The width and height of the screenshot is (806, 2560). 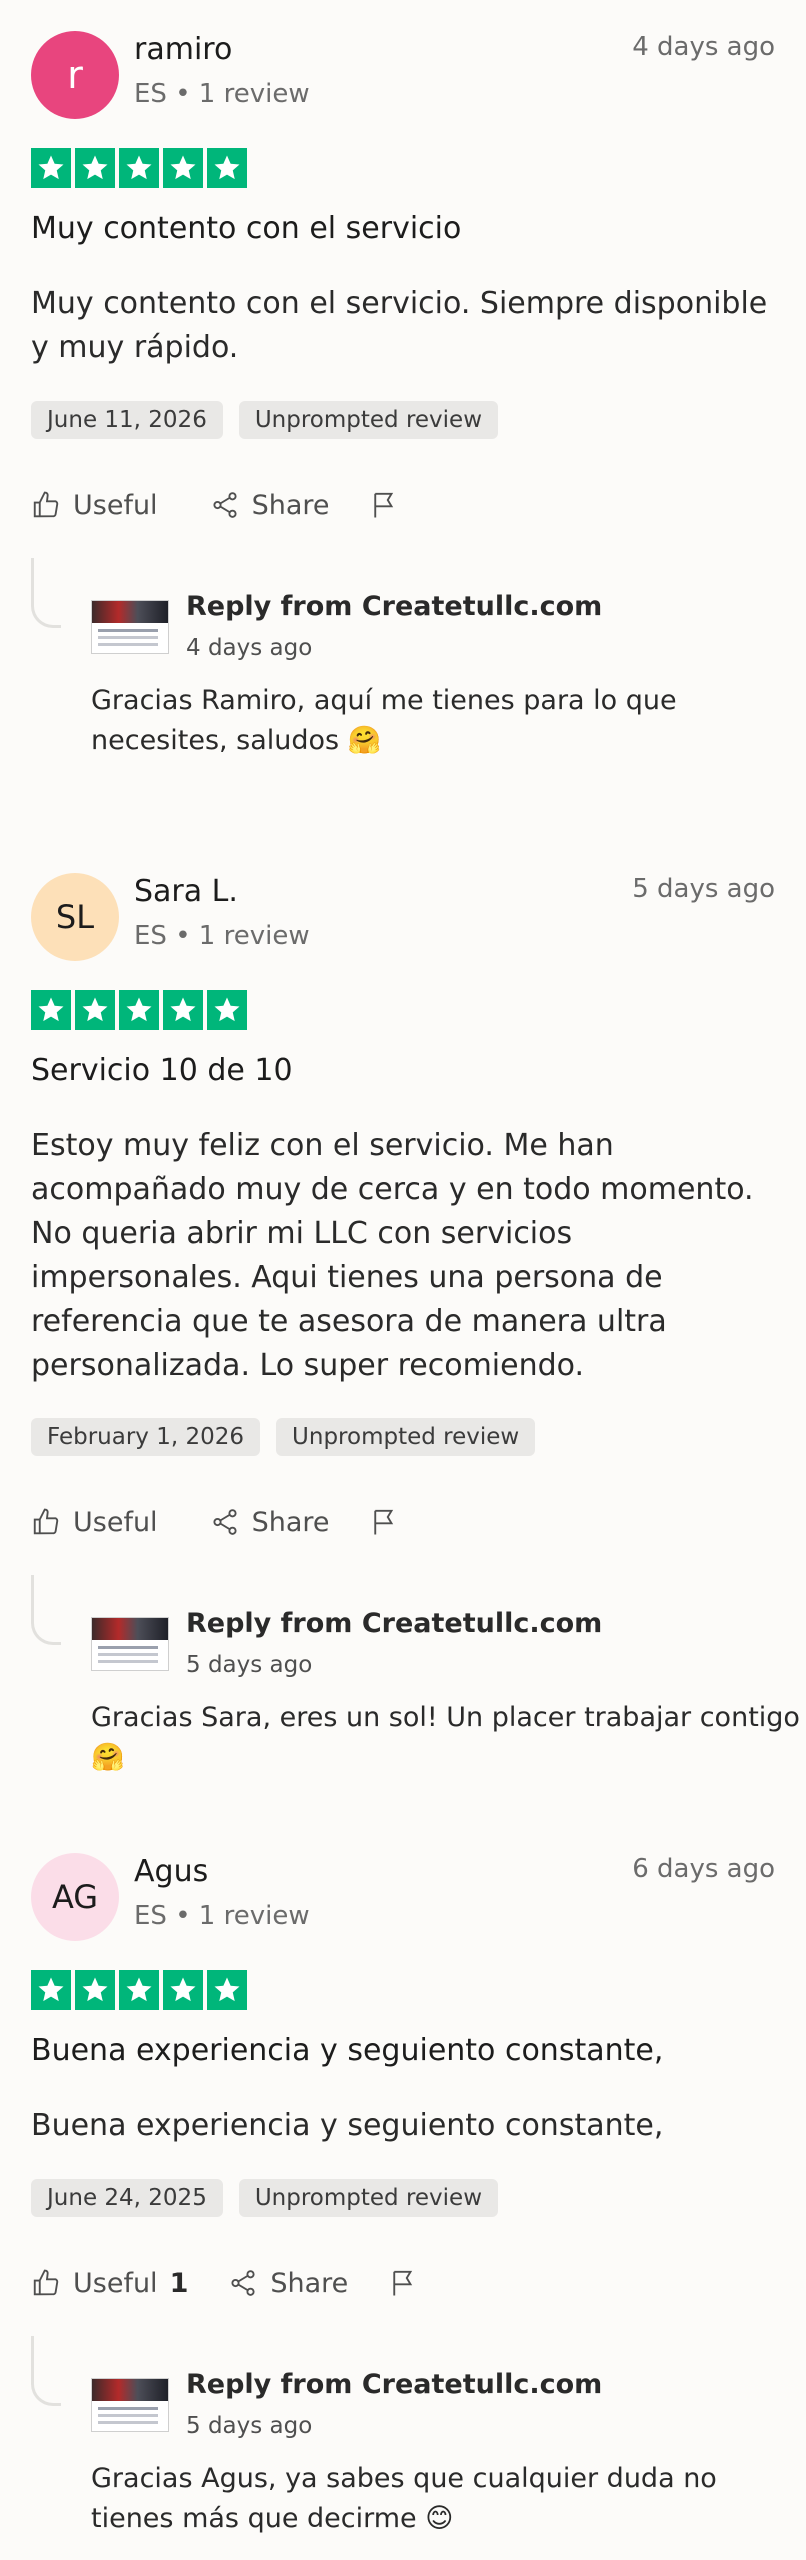 I want to click on review-title: Buena experiencia y seguiento constante,, so click(x=347, y=2050).